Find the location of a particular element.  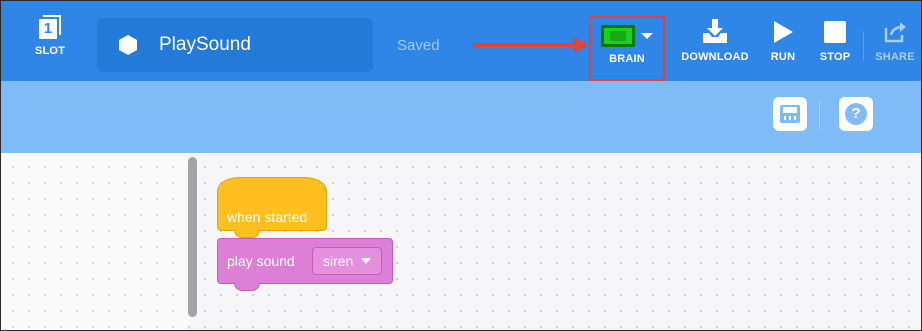

annotation-arrow is located at coordinates (531, 45).